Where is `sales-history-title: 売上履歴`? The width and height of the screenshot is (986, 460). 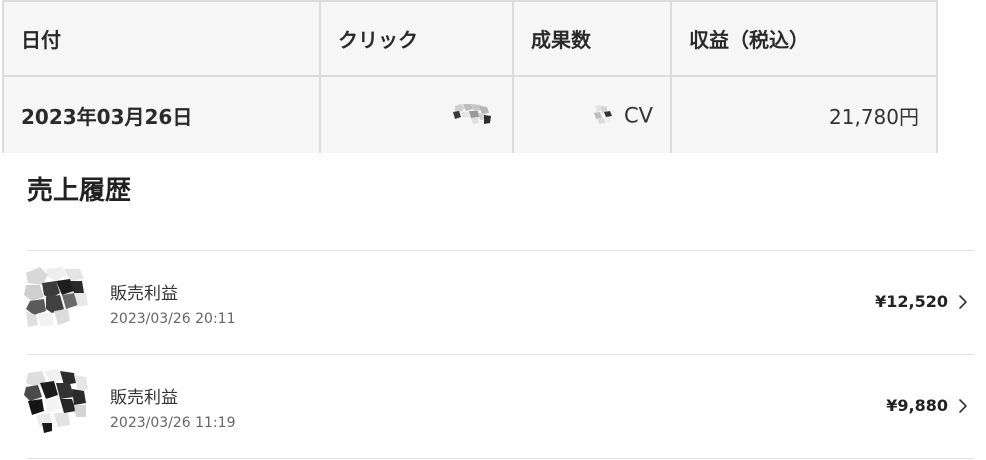
sales-history-title: 売上履歴 is located at coordinates (79, 191).